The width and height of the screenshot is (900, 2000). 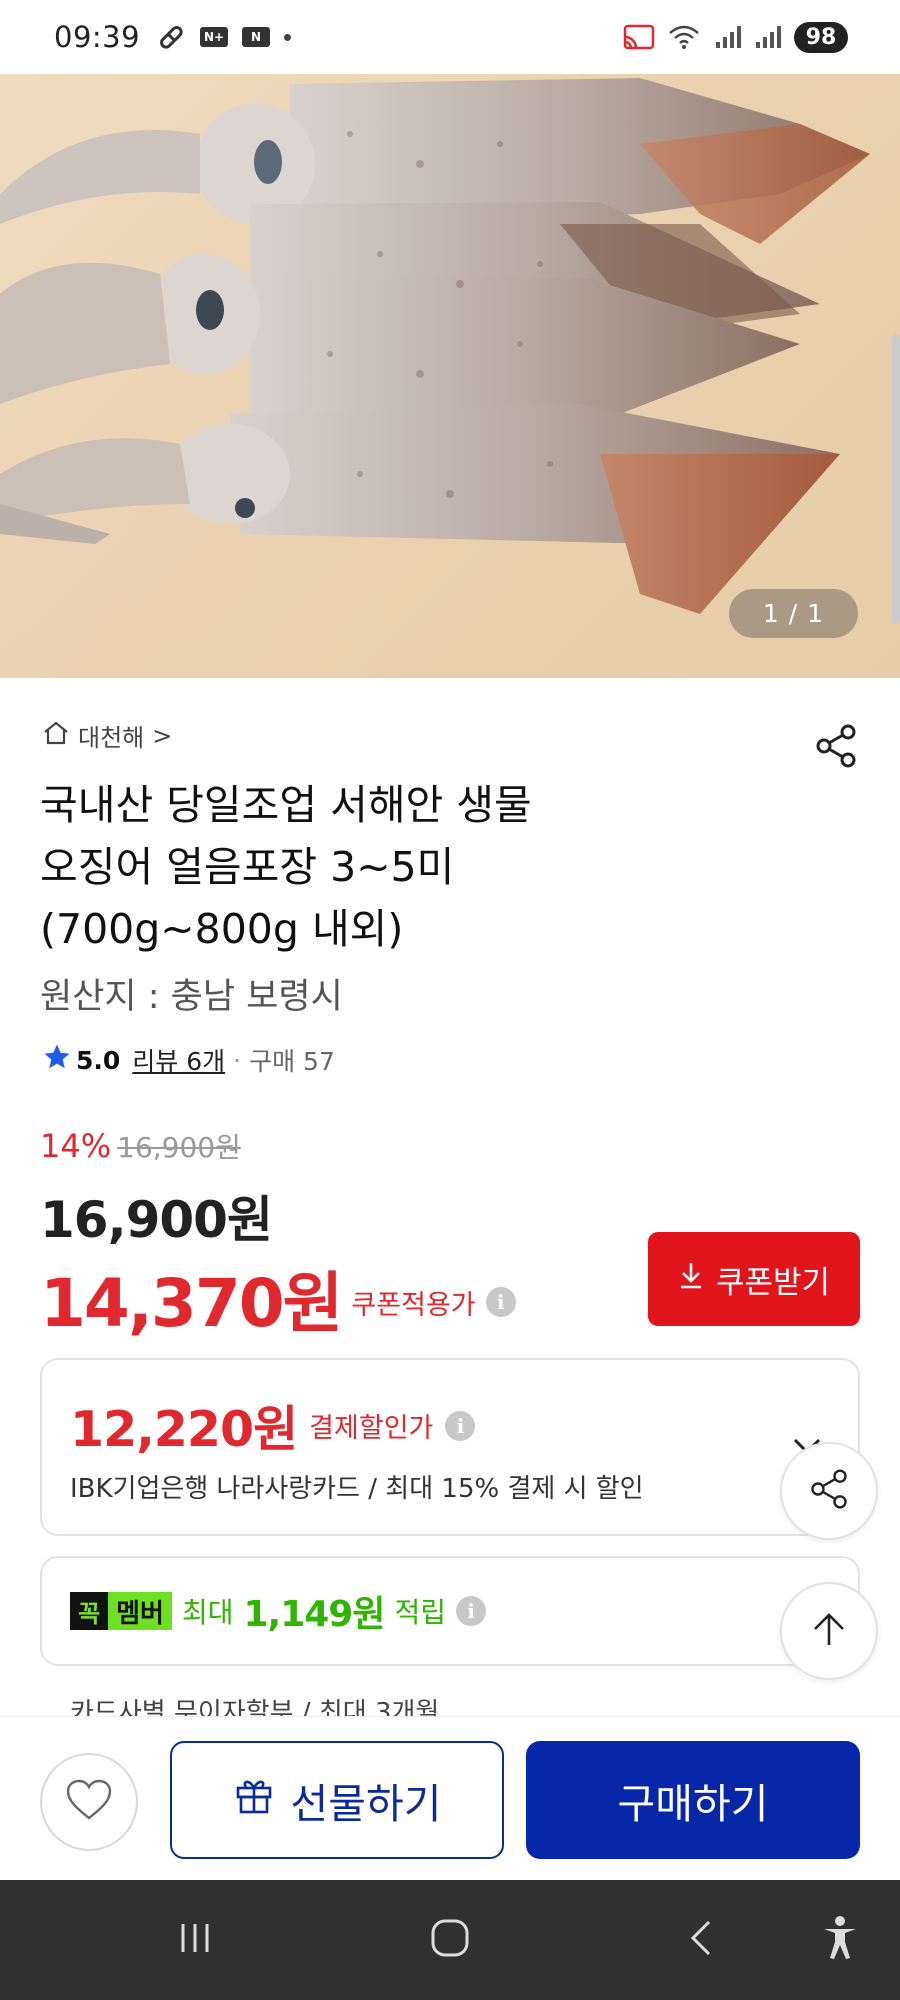 What do you see at coordinates (691, 1279) in the screenshot?
I see `download-icon` at bounding box center [691, 1279].